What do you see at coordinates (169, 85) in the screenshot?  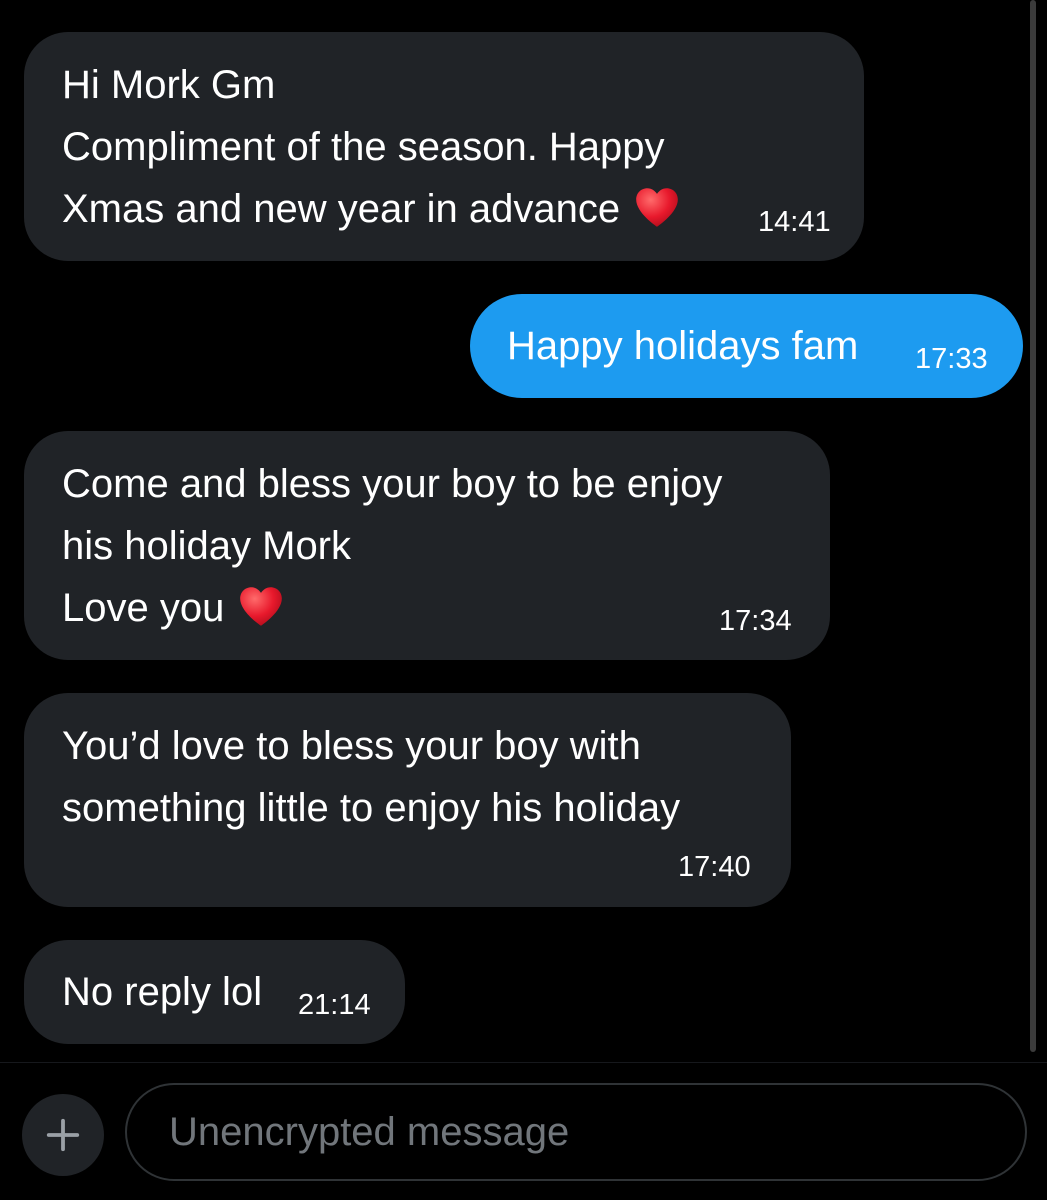 I see `message-text-line: Hi Mork Gm` at bounding box center [169, 85].